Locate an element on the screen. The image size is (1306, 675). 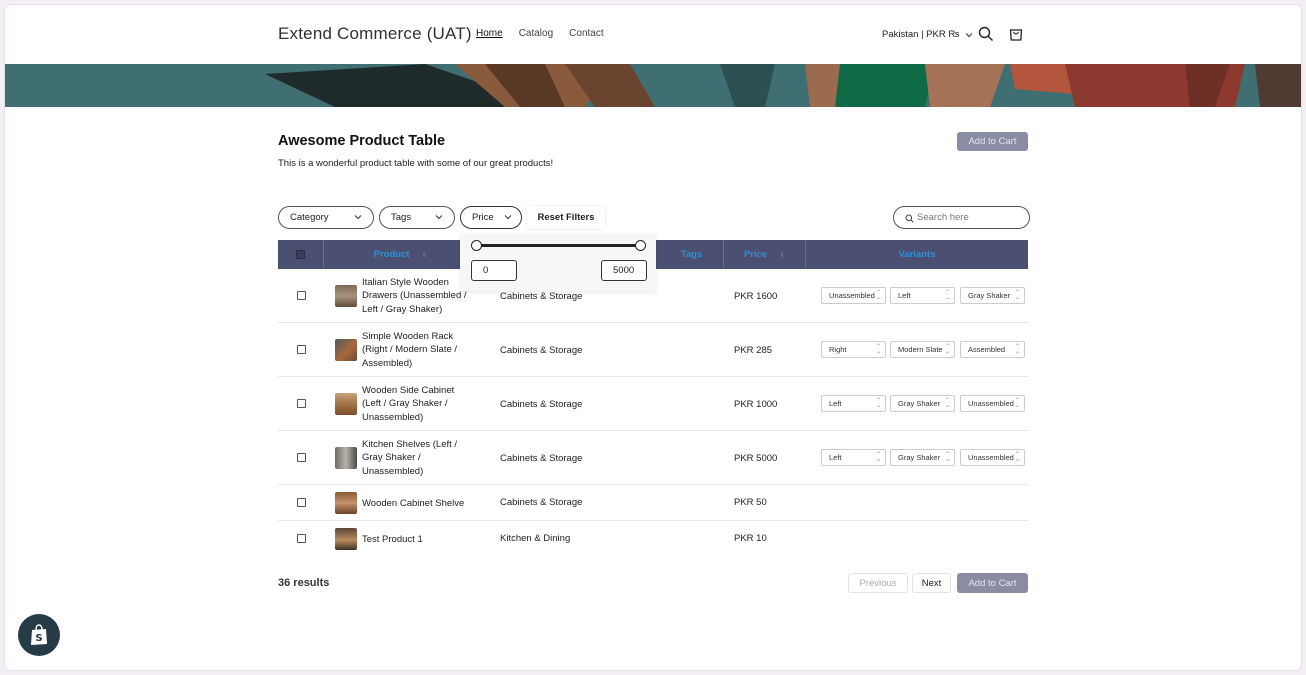
product-price: PKR 50 is located at coordinates (750, 502).